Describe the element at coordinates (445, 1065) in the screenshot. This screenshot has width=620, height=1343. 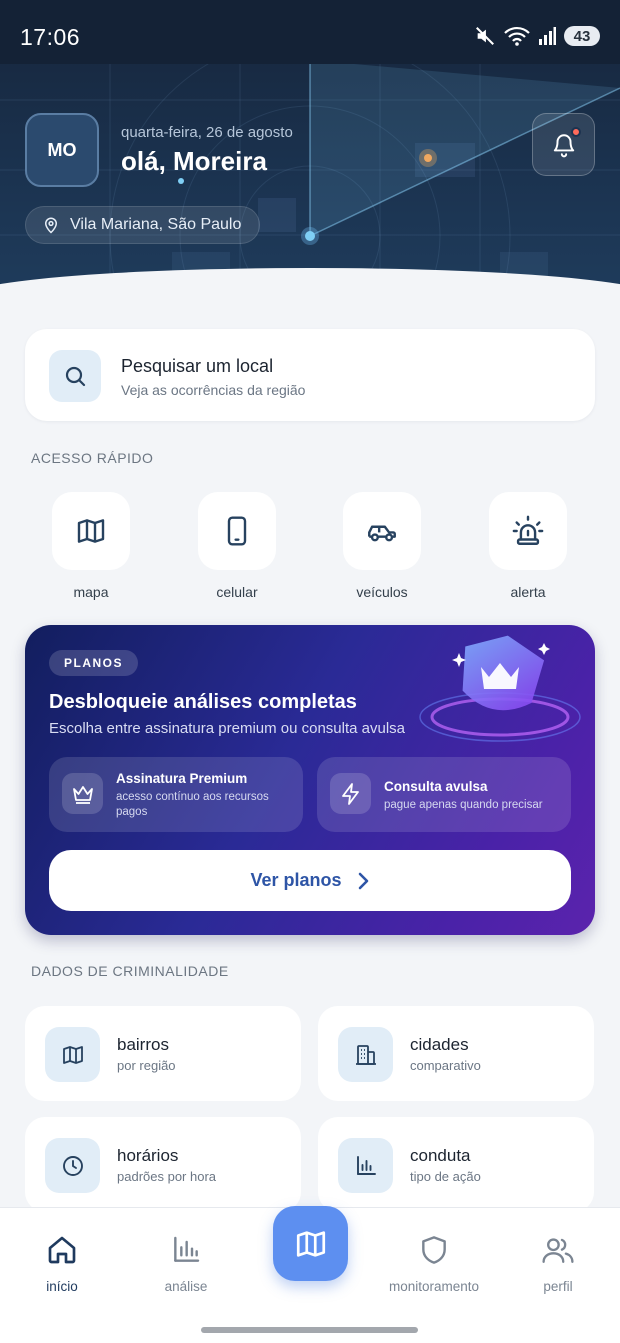
I see `cities-subtitle: comparativo` at that location.